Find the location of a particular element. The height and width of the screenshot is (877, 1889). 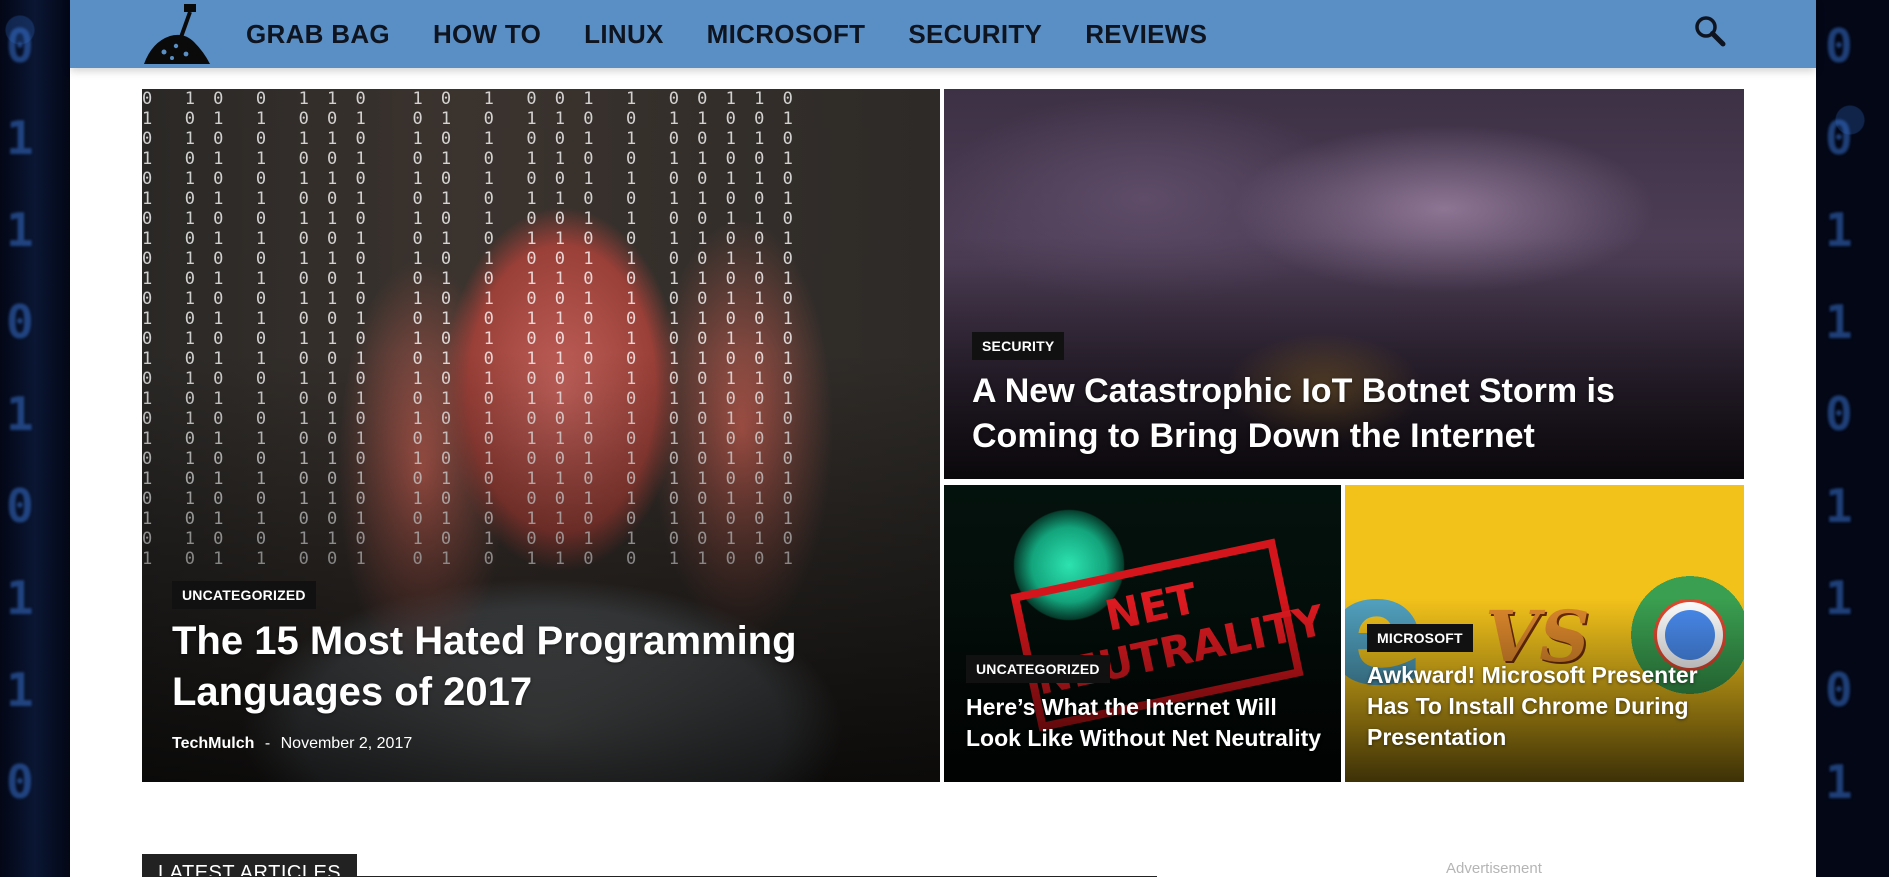

post-date: November 2, 2017 is located at coordinates (346, 743).